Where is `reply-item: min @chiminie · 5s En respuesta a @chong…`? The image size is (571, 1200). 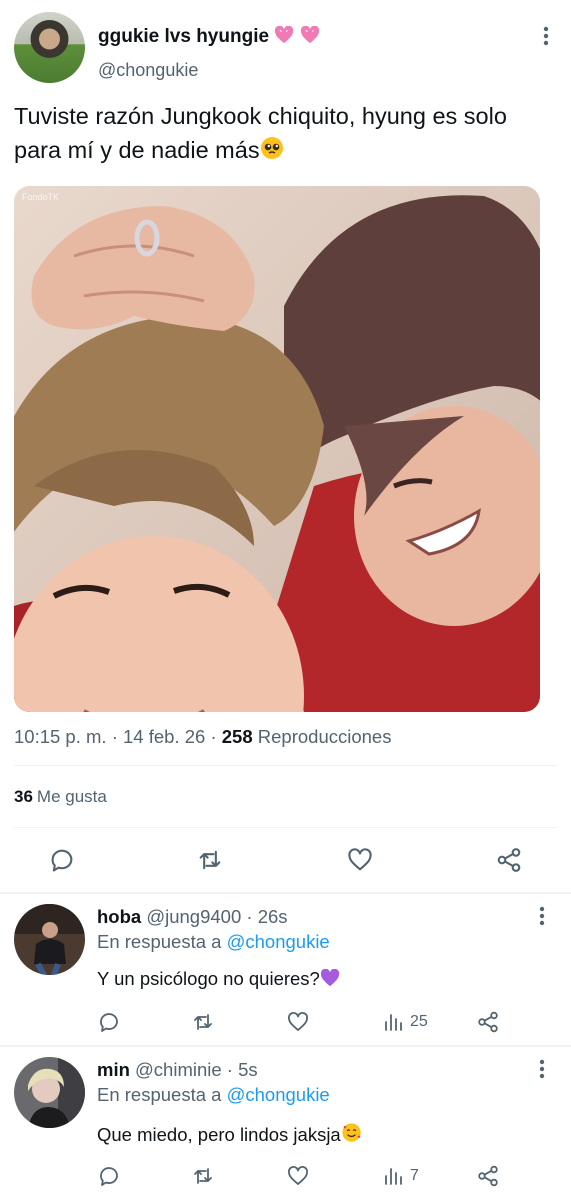 reply-item: min @chiminie · 5s En respuesta a @chong… is located at coordinates (285, 1123).